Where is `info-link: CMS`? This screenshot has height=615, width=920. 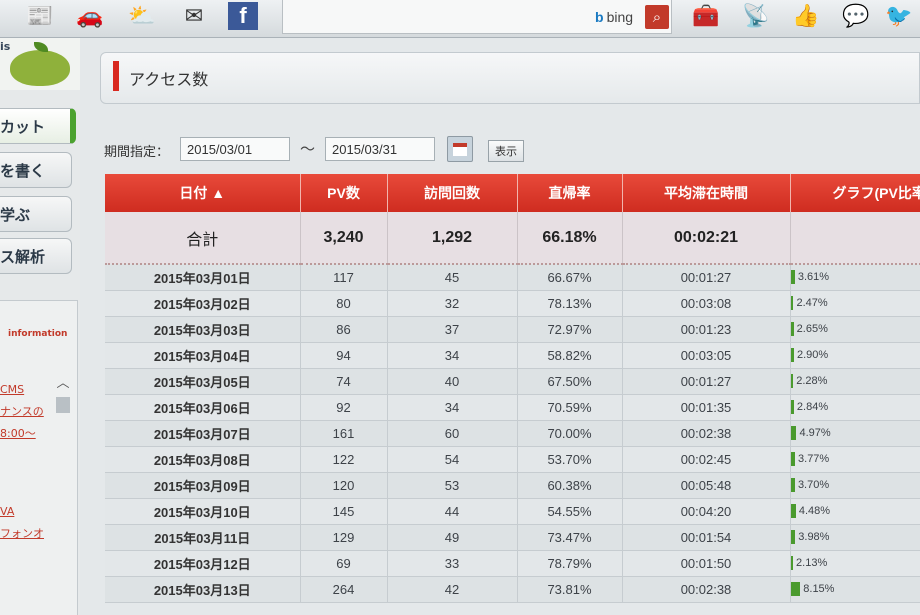 info-link: CMS is located at coordinates (12, 389).